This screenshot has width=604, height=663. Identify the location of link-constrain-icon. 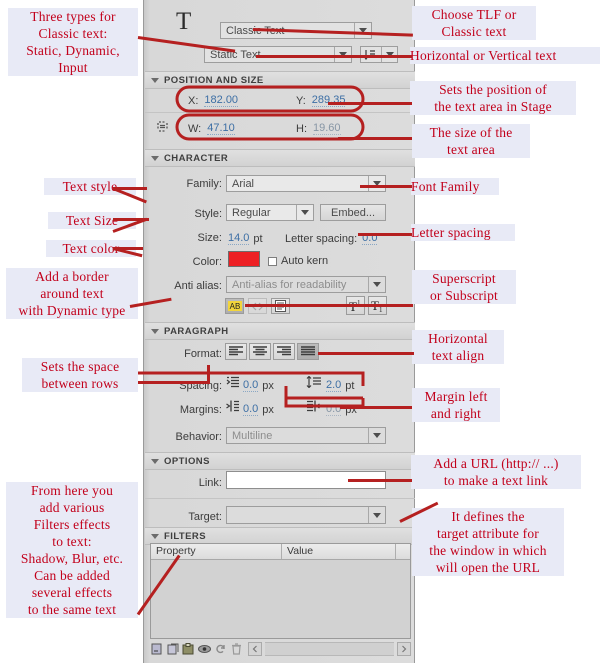
(162, 126).